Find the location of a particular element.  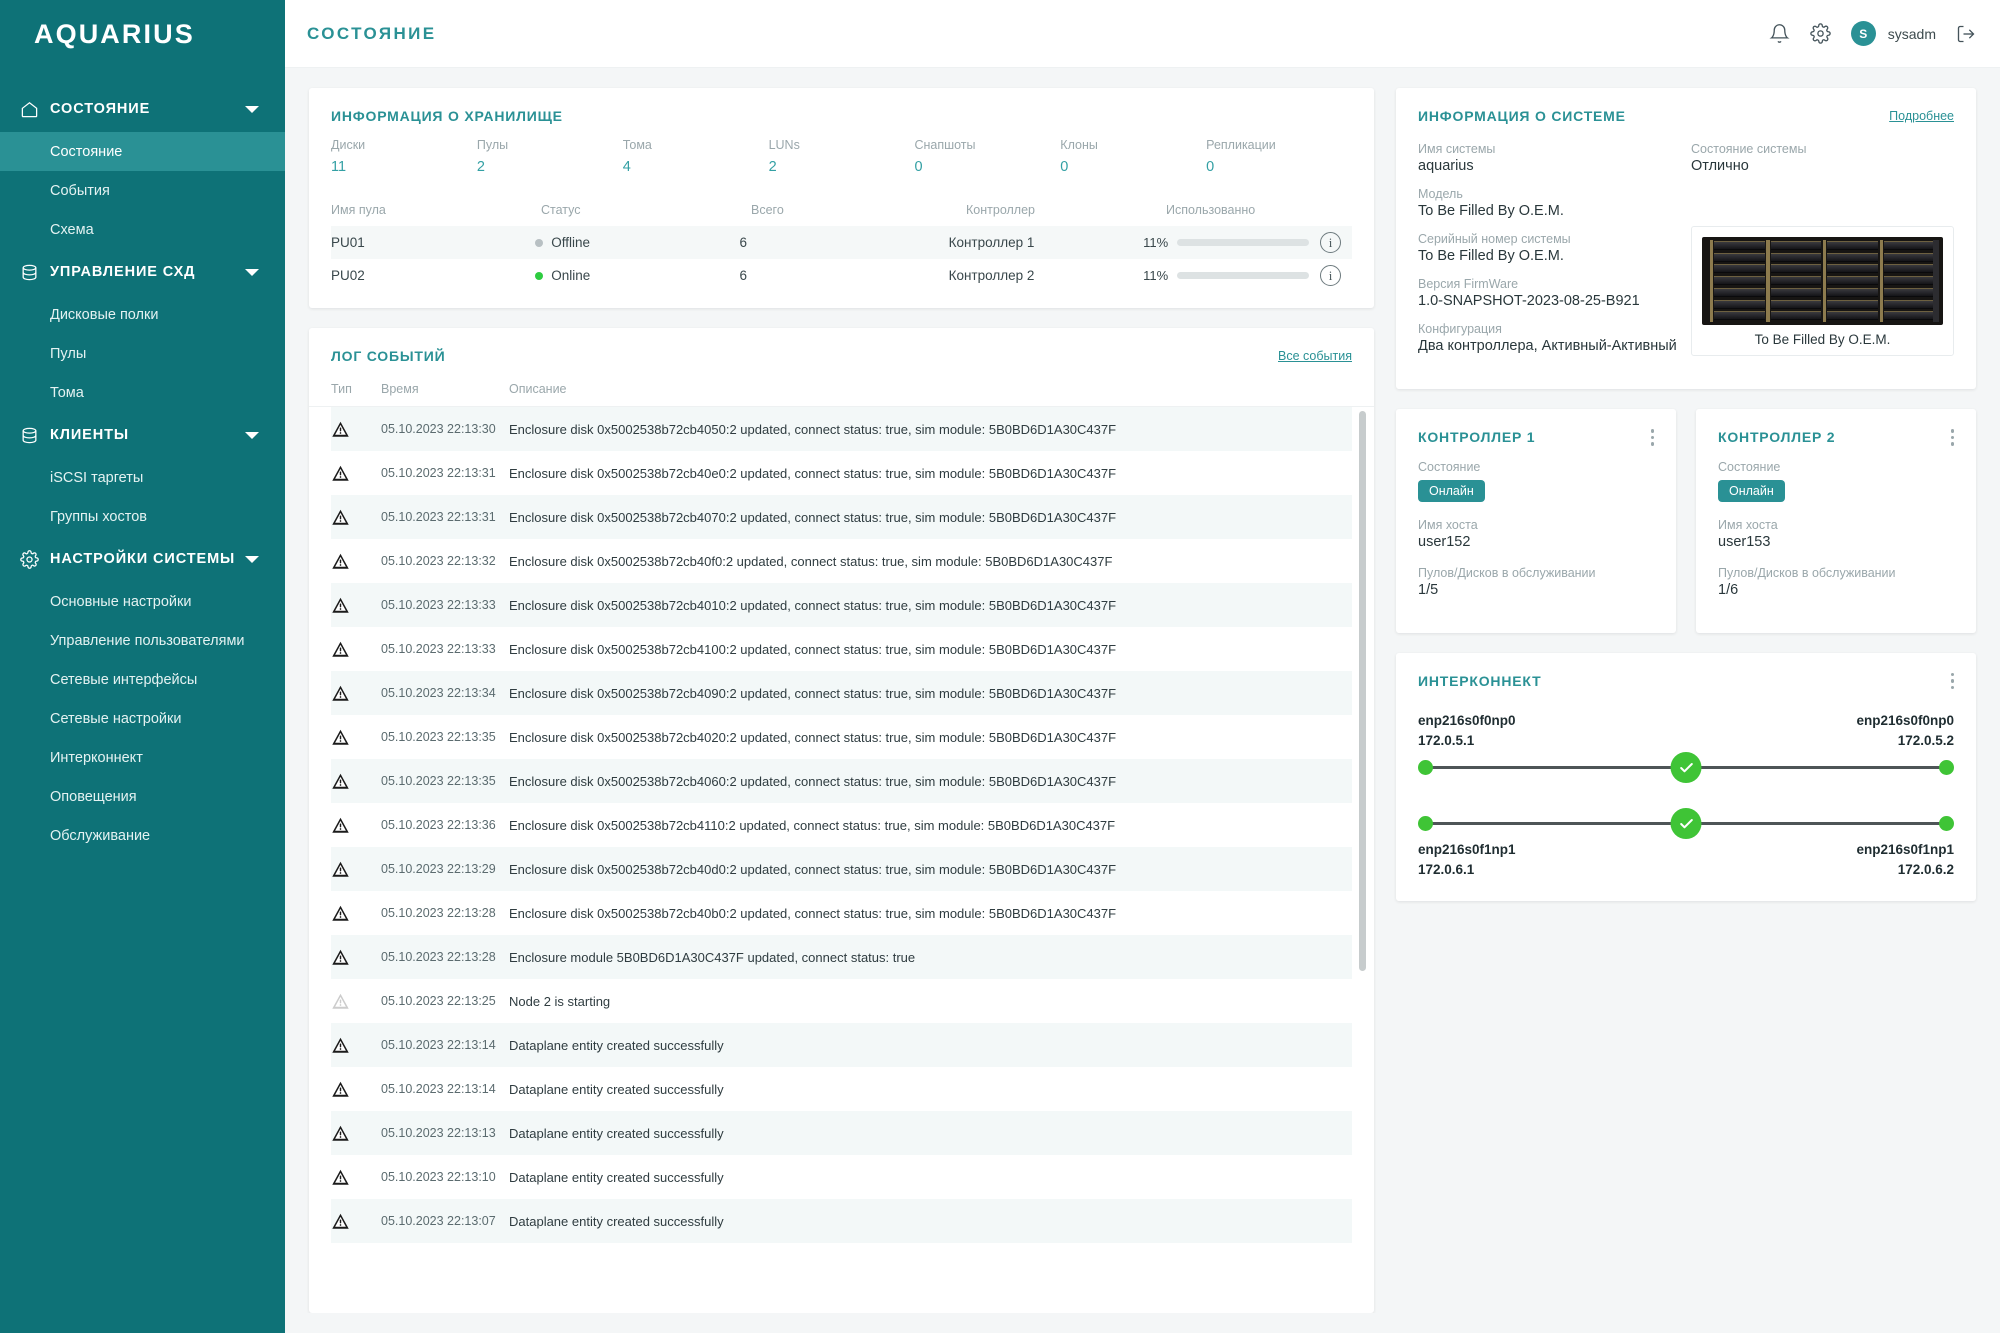

sidebar-item-схема: Схема is located at coordinates (142, 229).